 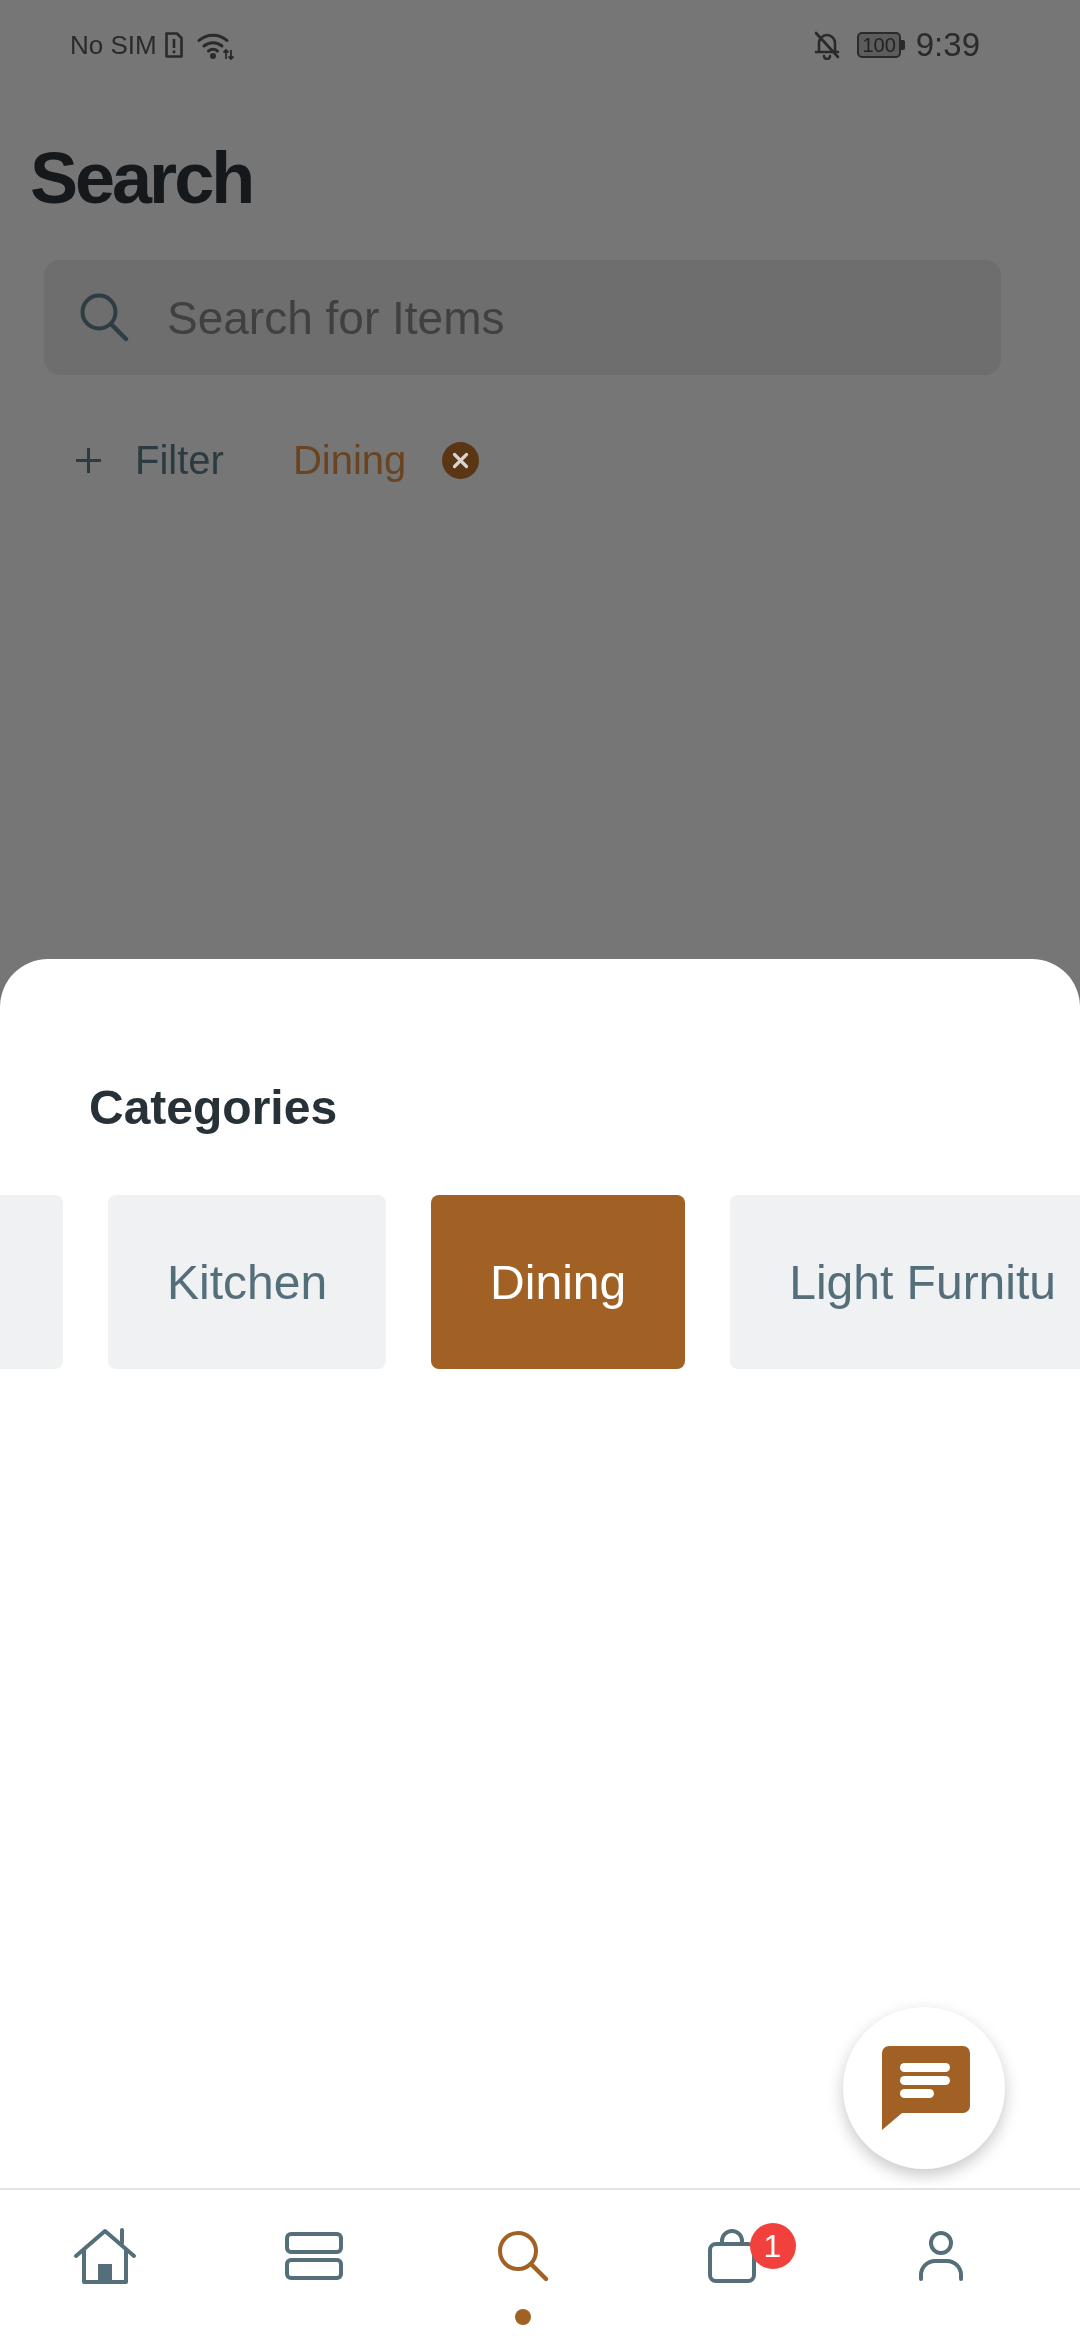 I want to click on clock-time: 9:39, so click(x=947, y=45).